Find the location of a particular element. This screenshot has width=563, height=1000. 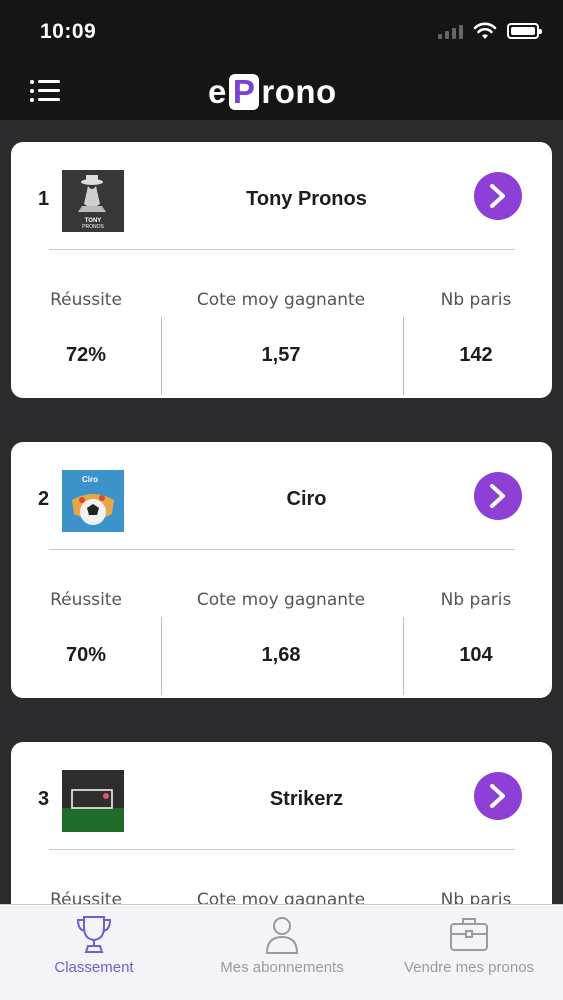

menu-icon is located at coordinates (46, 82).